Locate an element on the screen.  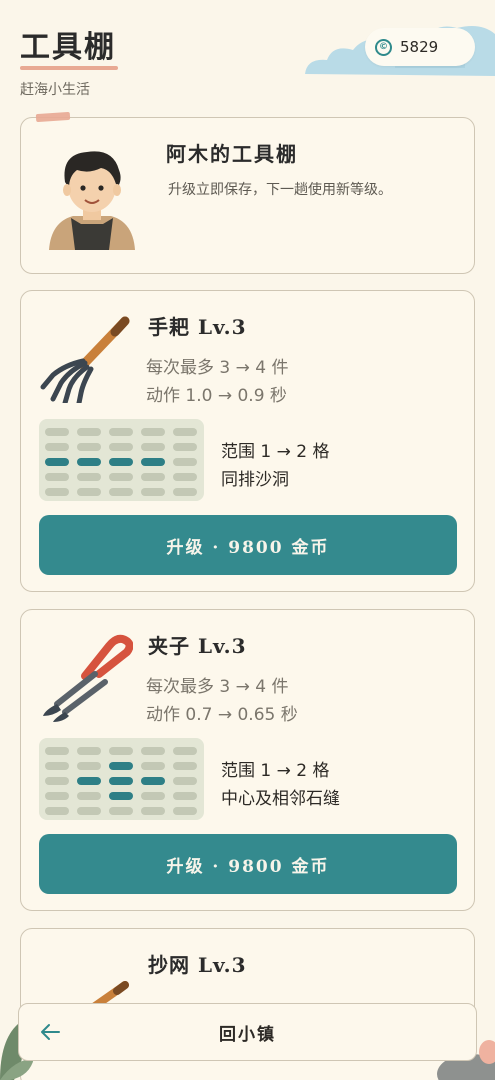
coin-value: 5829 is located at coordinates (419, 47).